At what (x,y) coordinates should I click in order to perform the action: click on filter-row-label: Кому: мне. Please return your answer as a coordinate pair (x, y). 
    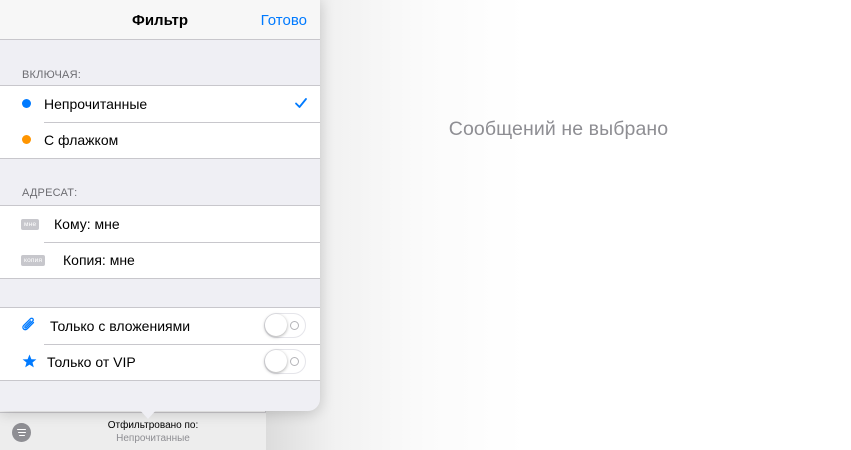
    Looking at the image, I should click on (87, 224).